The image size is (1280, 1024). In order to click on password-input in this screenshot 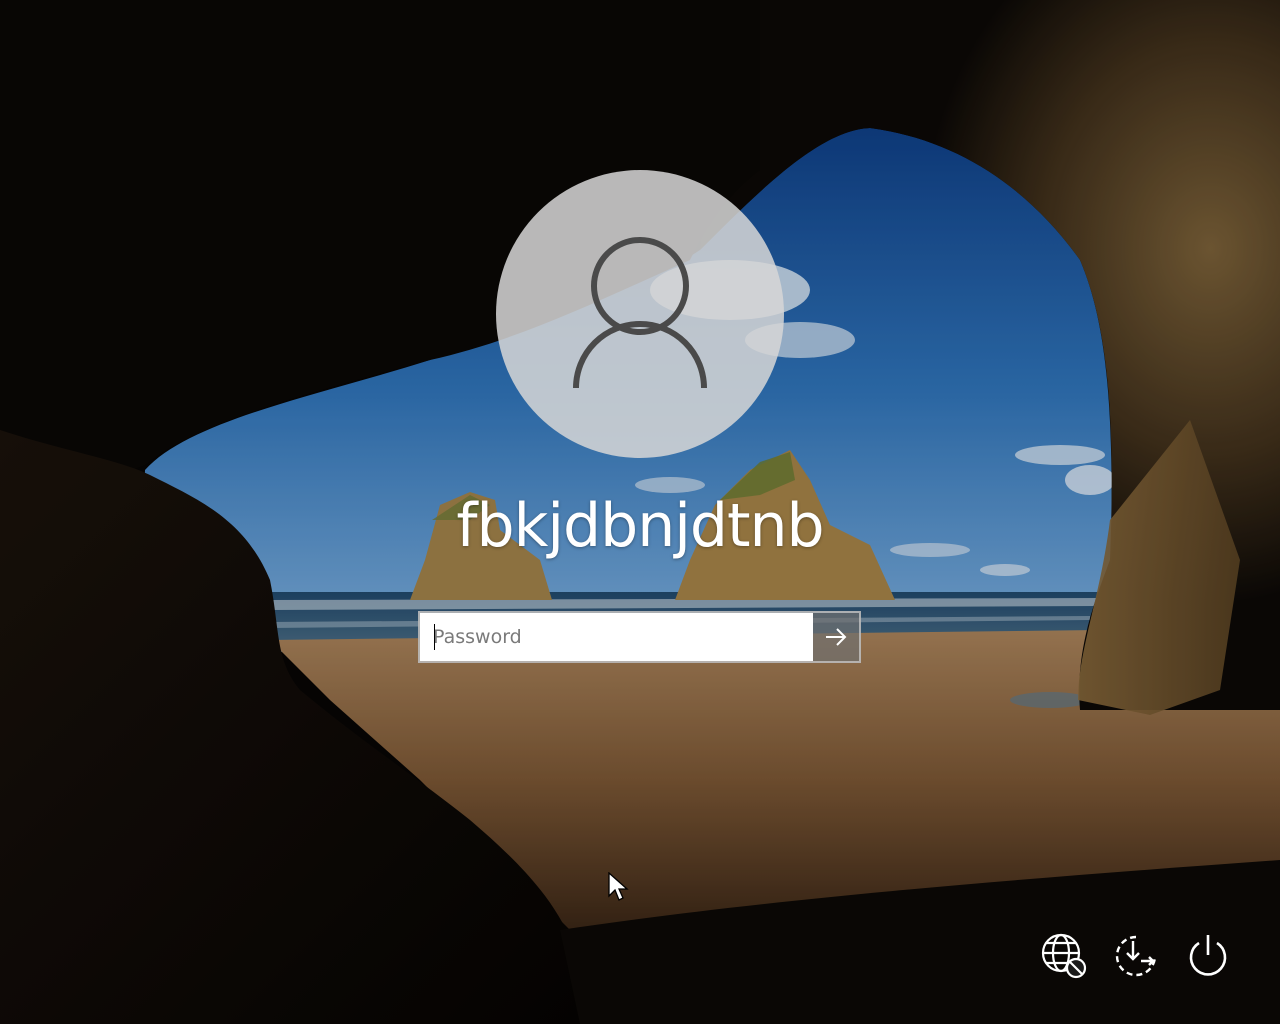, I will do `click(616, 637)`.